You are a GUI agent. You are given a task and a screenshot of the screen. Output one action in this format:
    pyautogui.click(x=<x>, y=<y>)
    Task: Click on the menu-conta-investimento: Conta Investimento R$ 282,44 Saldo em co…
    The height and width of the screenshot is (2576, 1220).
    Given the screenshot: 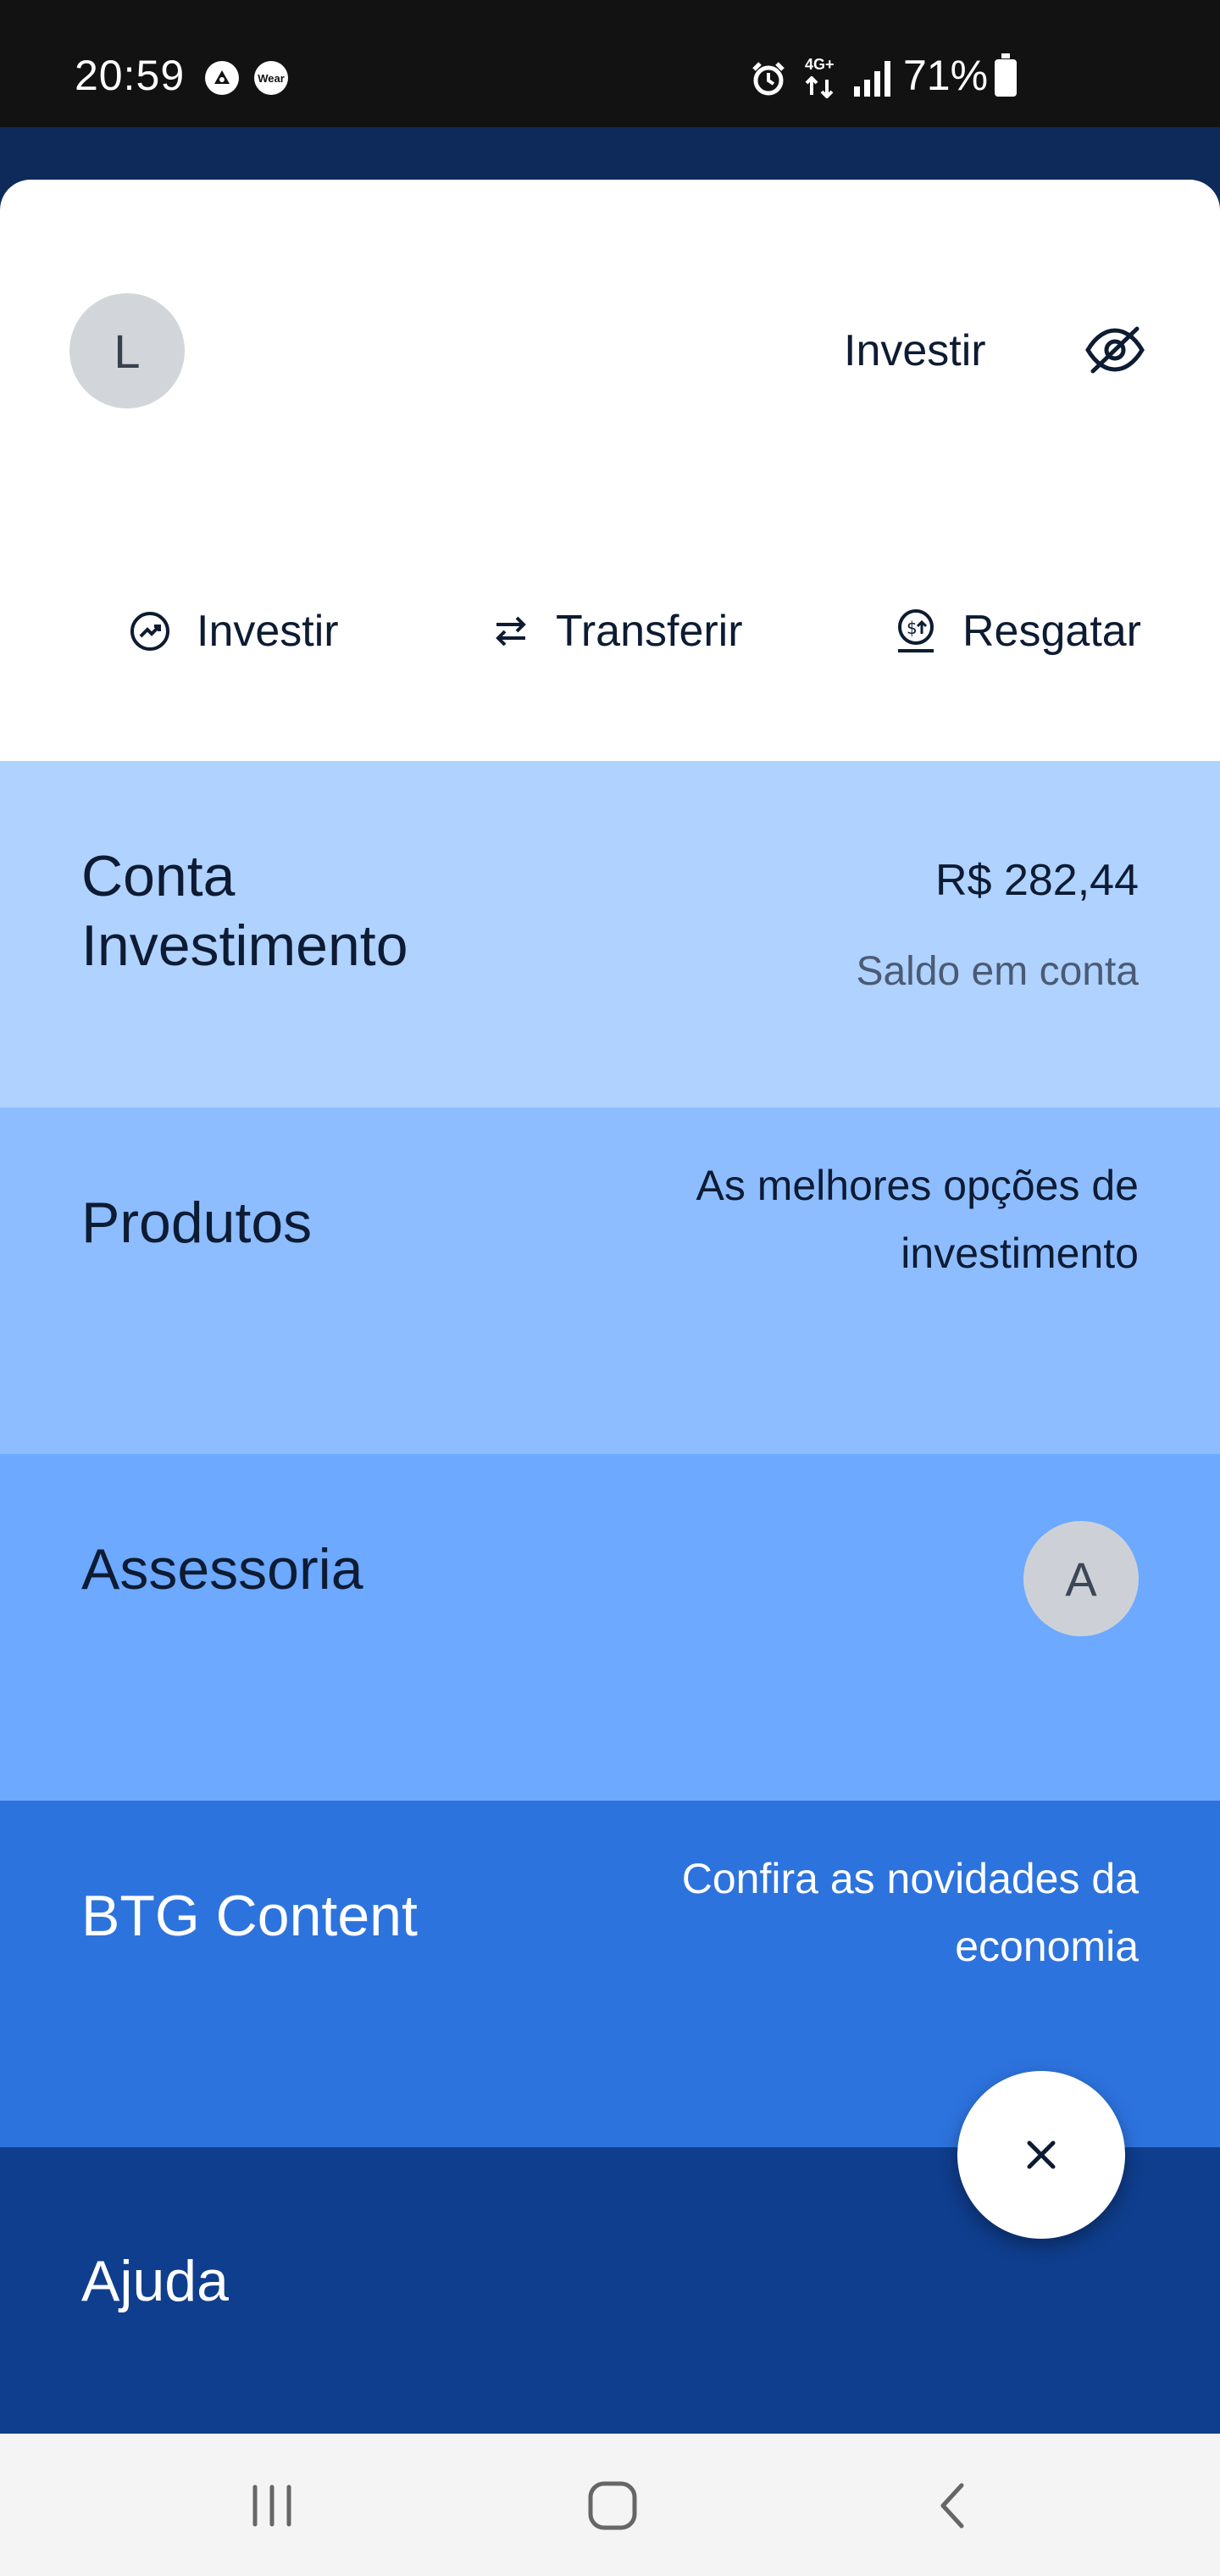 What is the action you would take?
    pyautogui.click(x=610, y=934)
    